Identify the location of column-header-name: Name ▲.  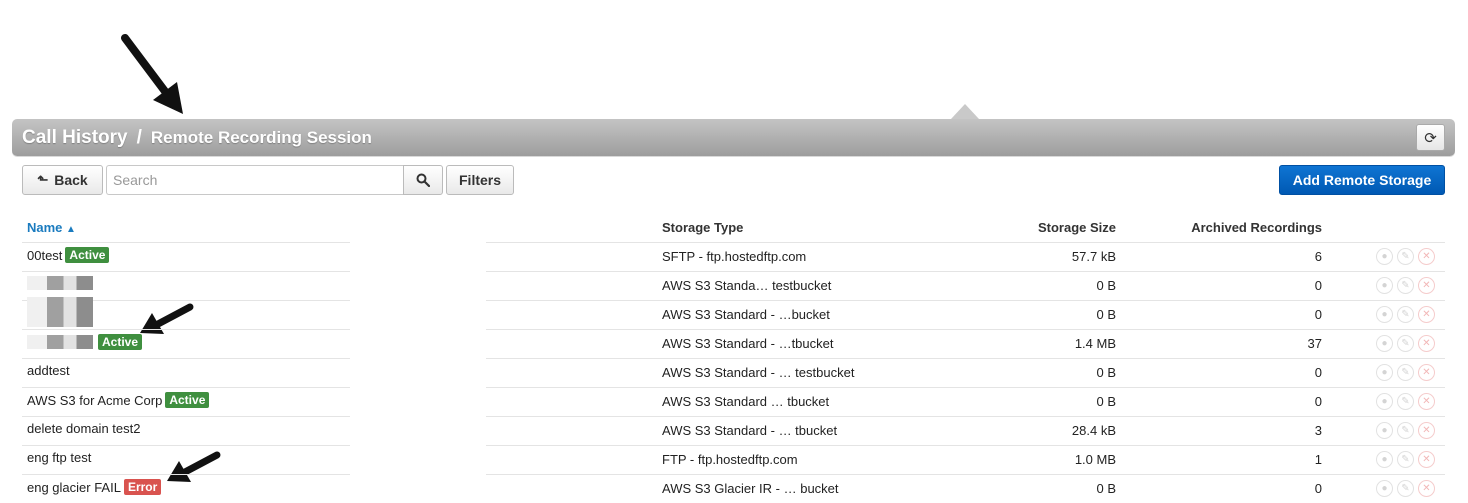
(51, 227).